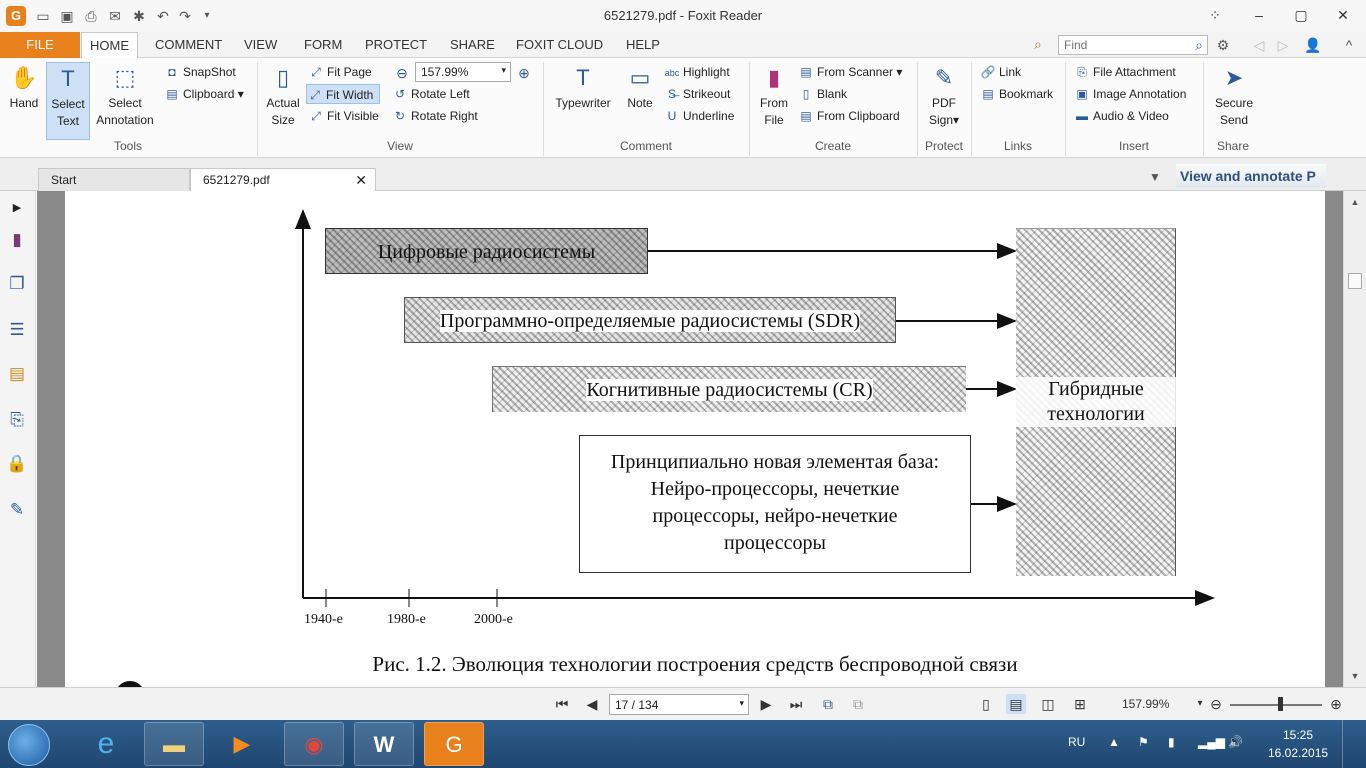 This screenshot has width=1366, height=768. Describe the element at coordinates (17, 464) in the screenshot. I see `lock-icon: 🔒` at that location.